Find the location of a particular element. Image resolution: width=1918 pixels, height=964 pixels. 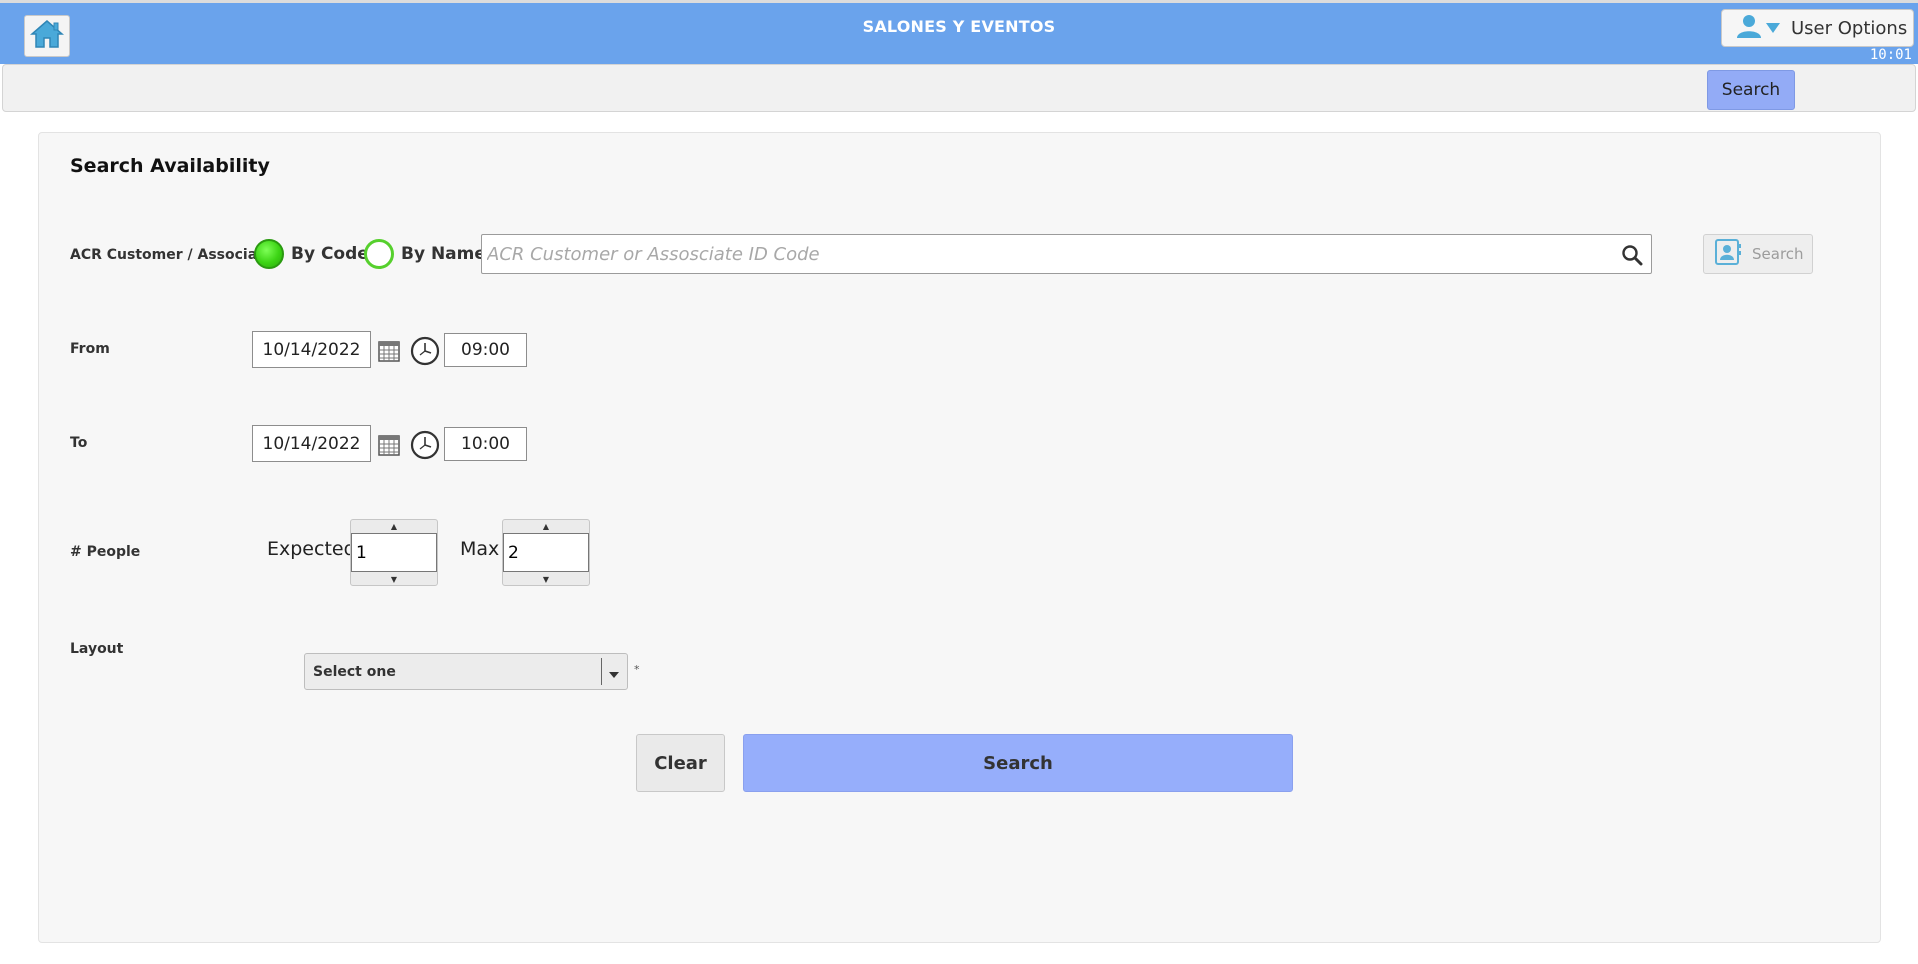

customer-id-input is located at coordinates (1042, 254).